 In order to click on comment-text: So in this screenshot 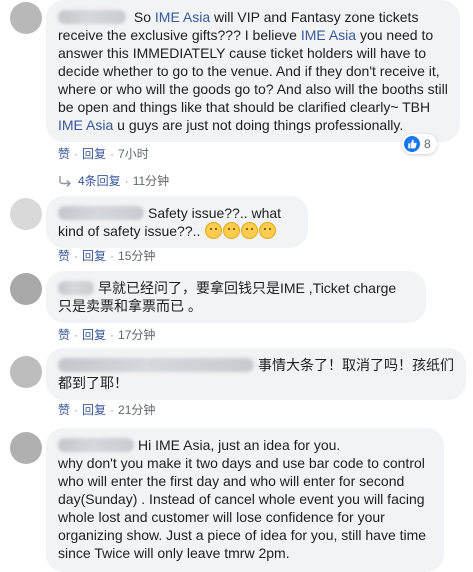, I will do `click(142, 17)`.